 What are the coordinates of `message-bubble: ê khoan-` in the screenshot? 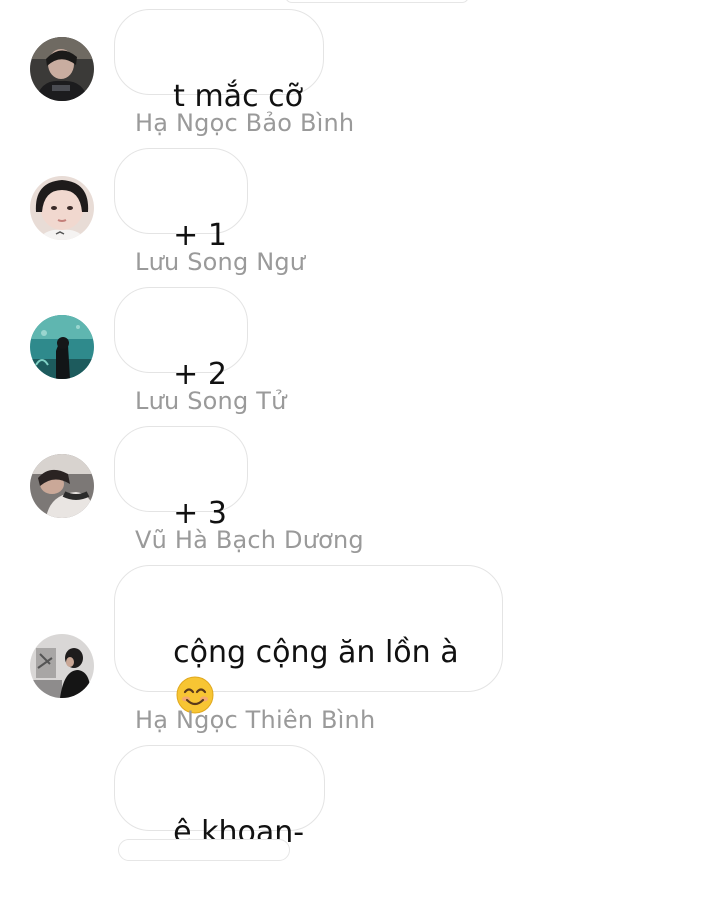 It's located at (220, 797).